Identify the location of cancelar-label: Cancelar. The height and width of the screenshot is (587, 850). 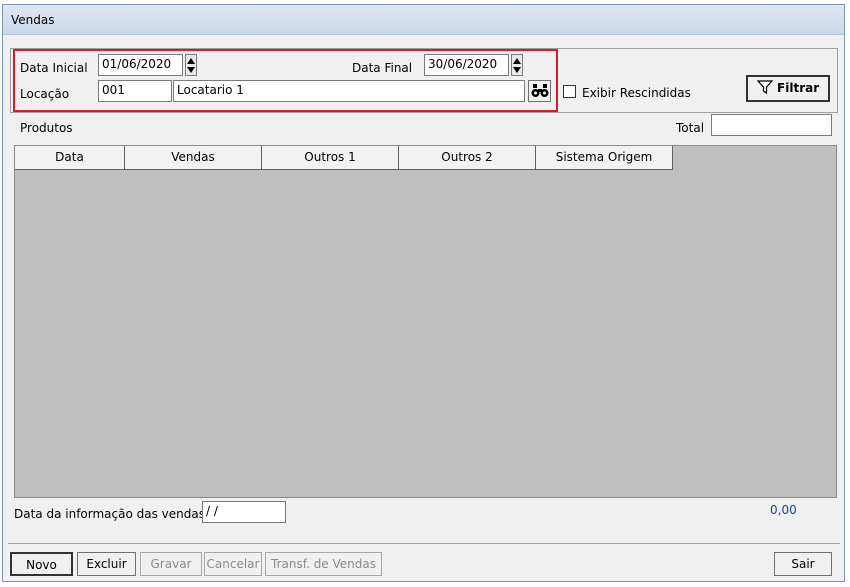
(233, 564).